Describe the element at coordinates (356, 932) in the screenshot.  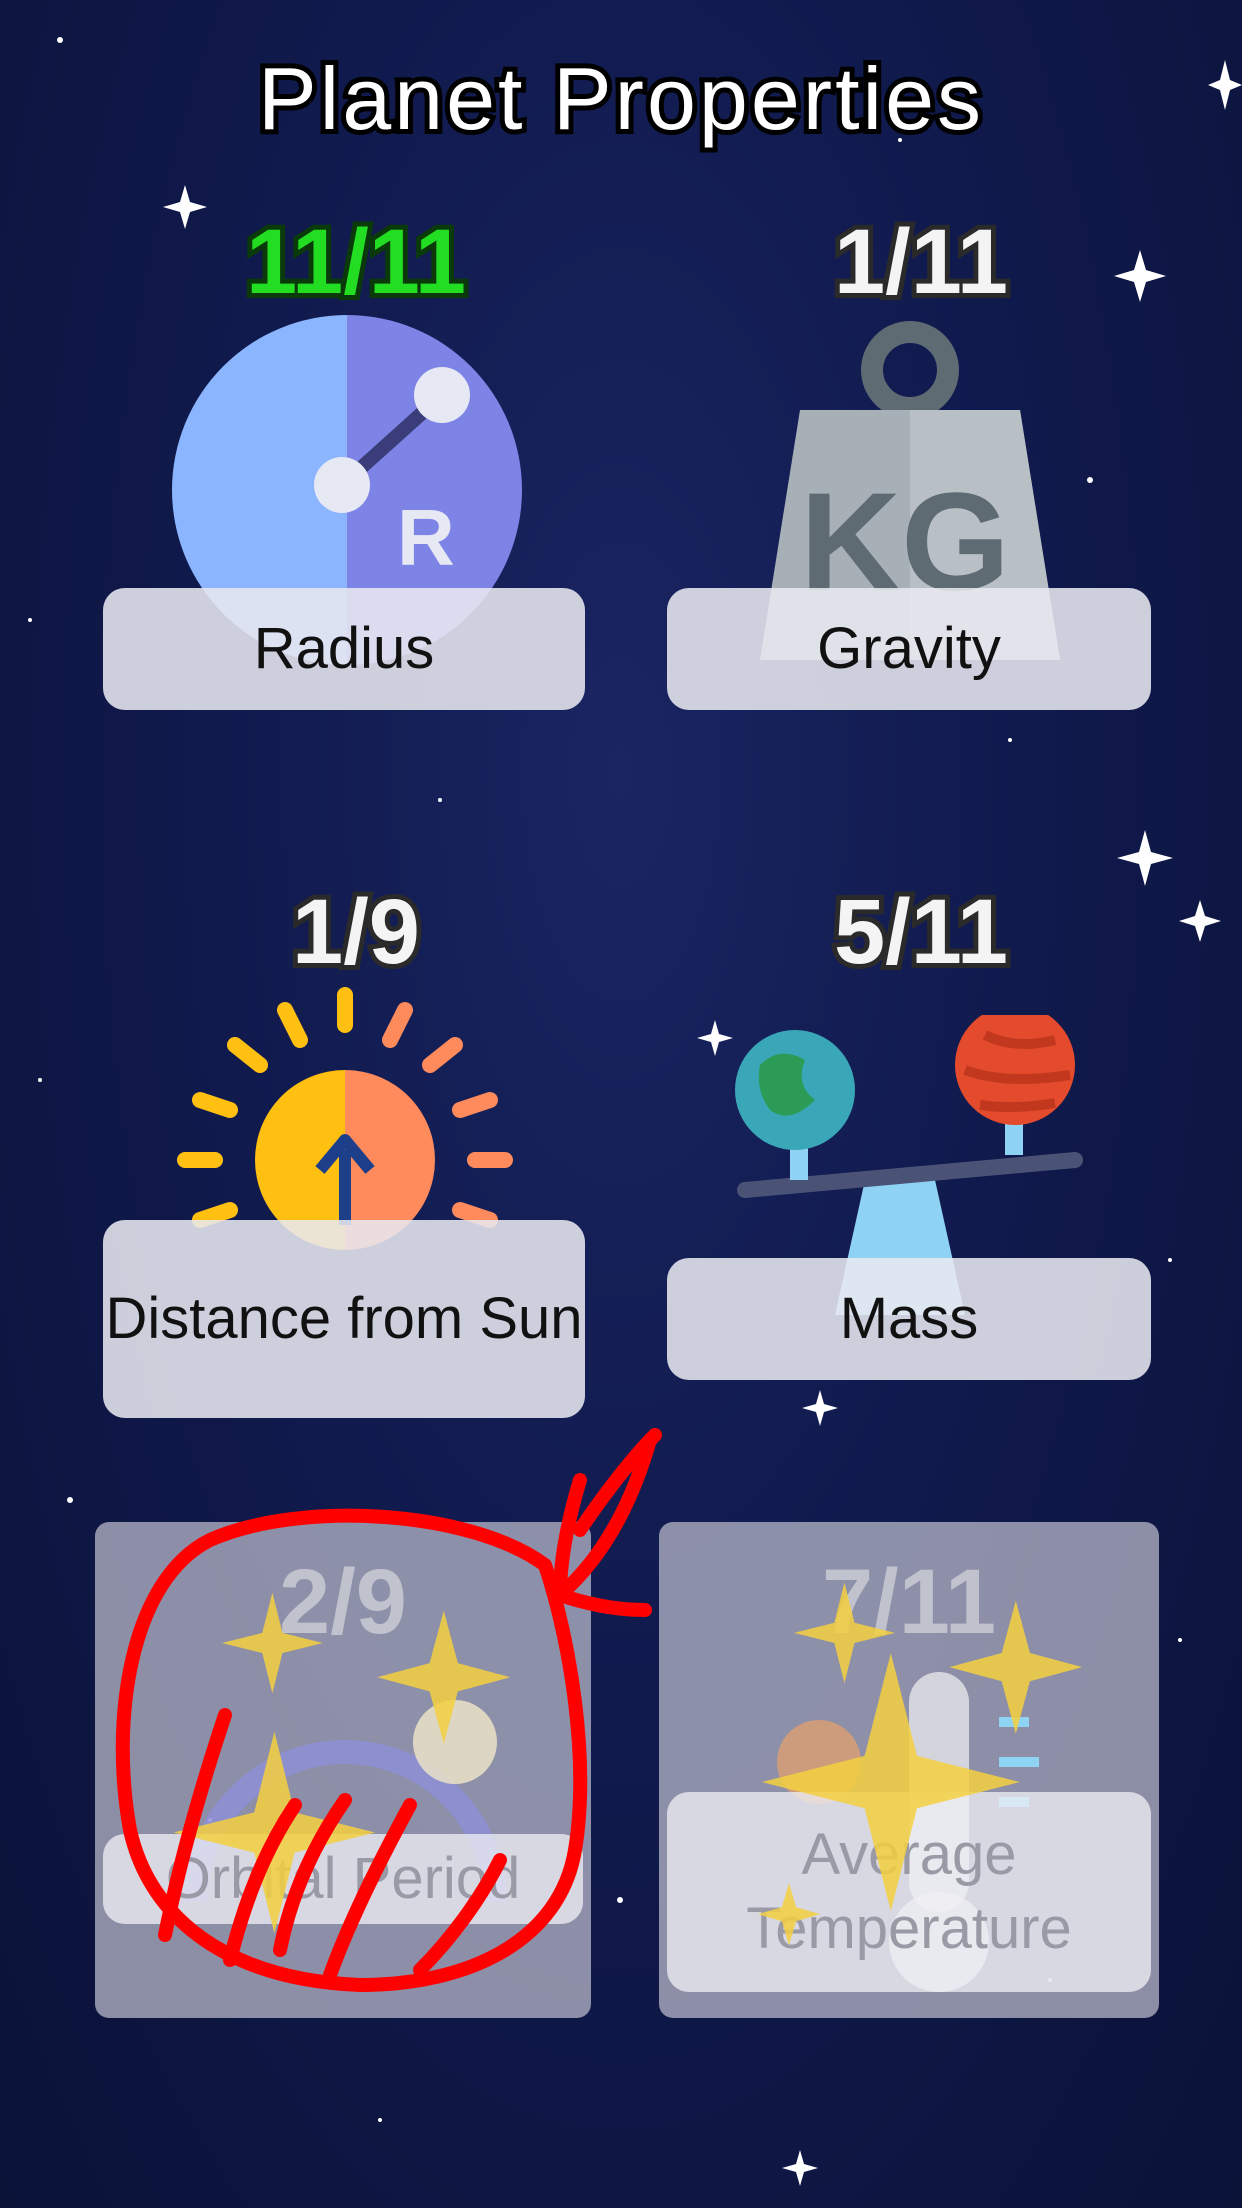
I see `progress-counter: 1/9` at that location.